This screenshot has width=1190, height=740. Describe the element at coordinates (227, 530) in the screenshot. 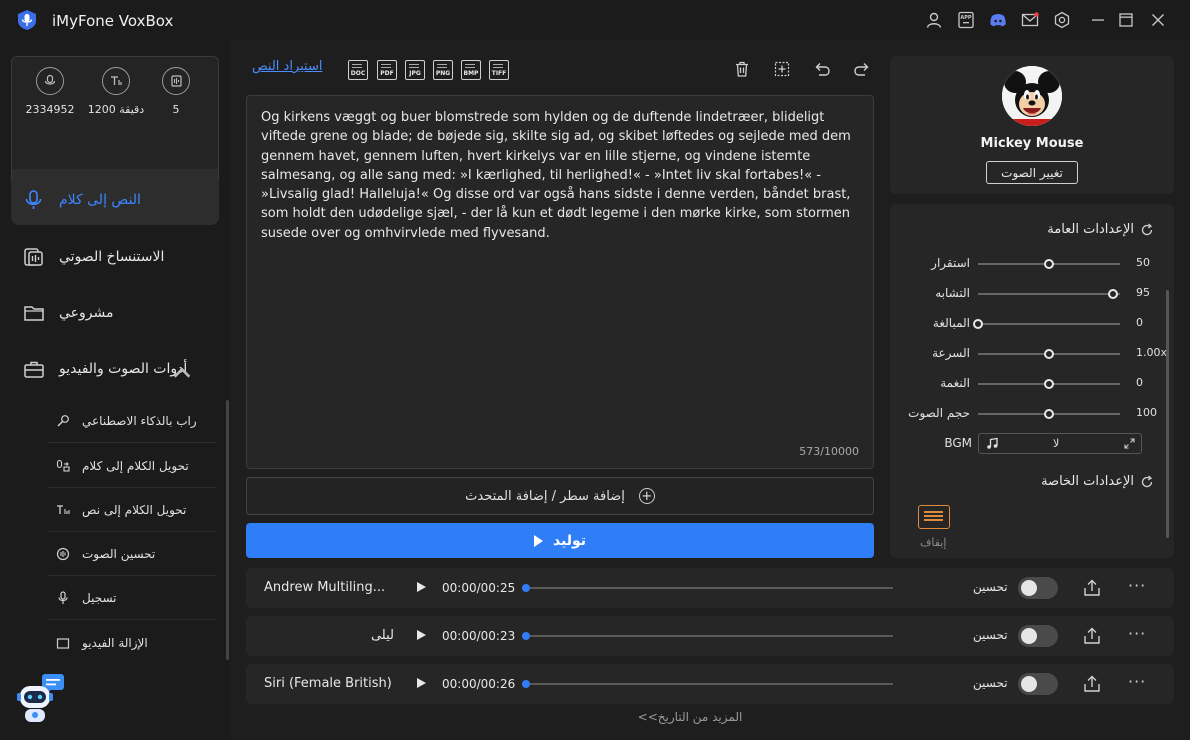

I see `sidebar-scrollbar` at that location.